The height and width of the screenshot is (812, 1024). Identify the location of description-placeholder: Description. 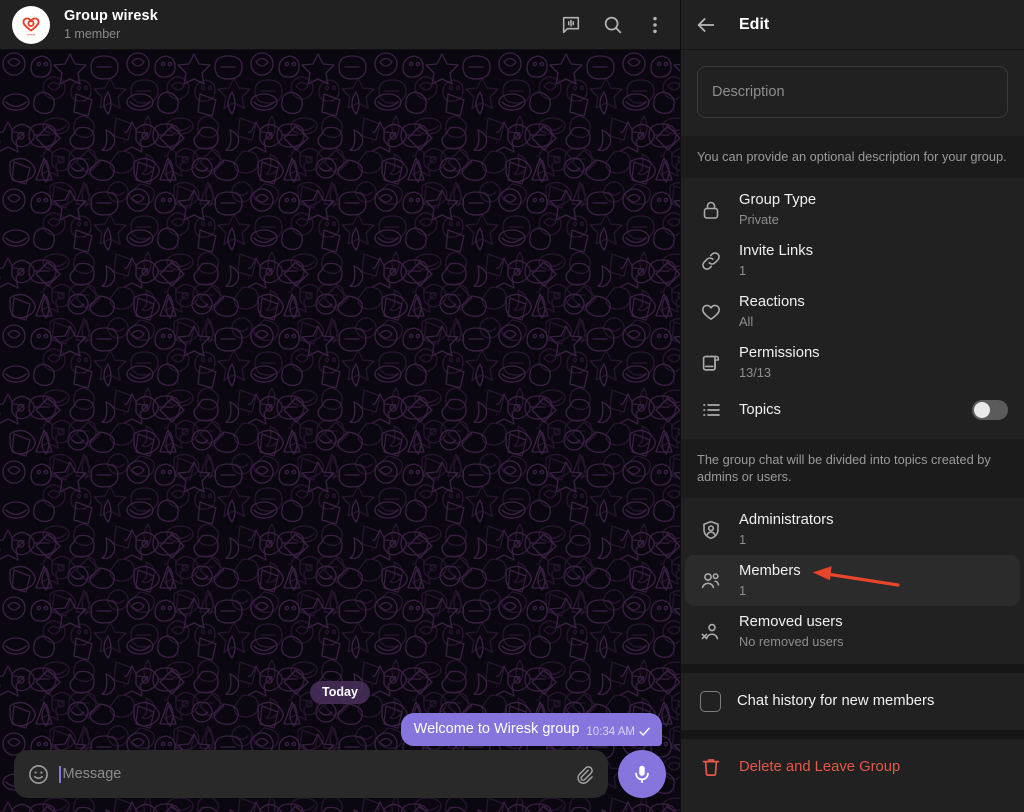
(748, 92).